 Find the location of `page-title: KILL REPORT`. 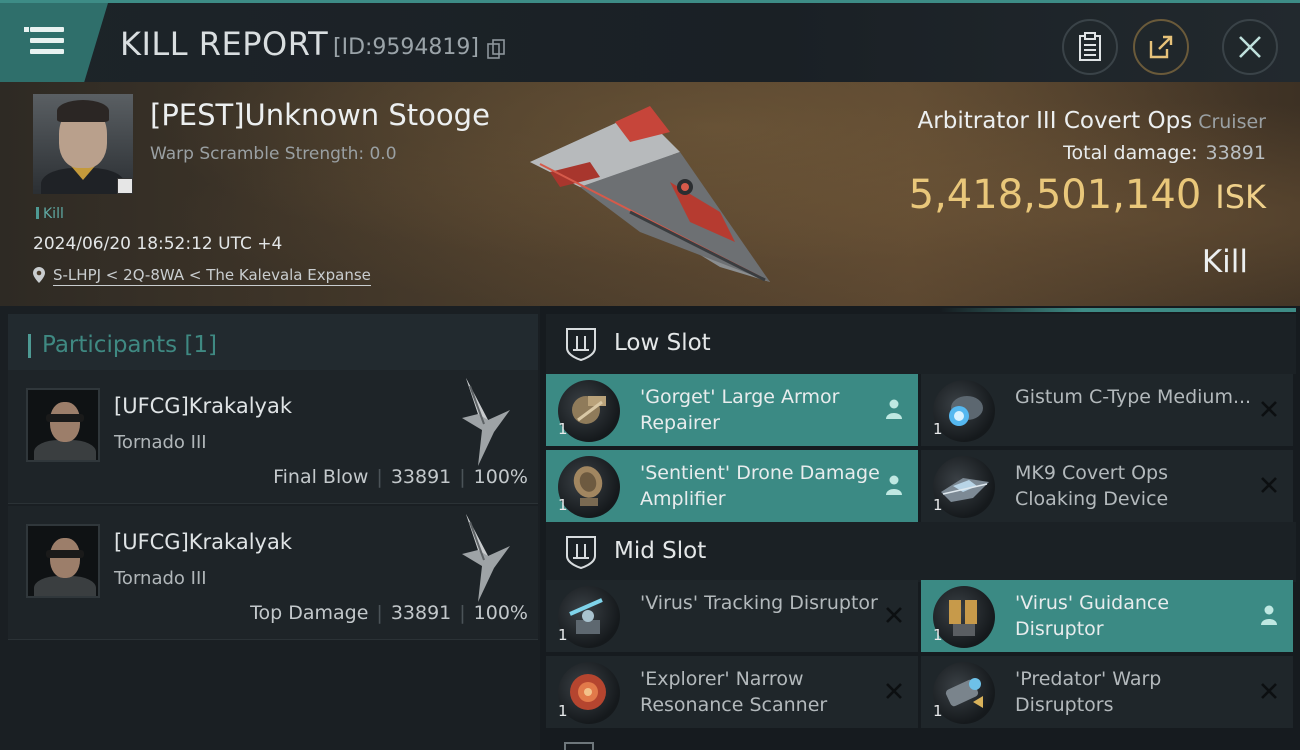

page-title: KILL REPORT is located at coordinates (224, 44).